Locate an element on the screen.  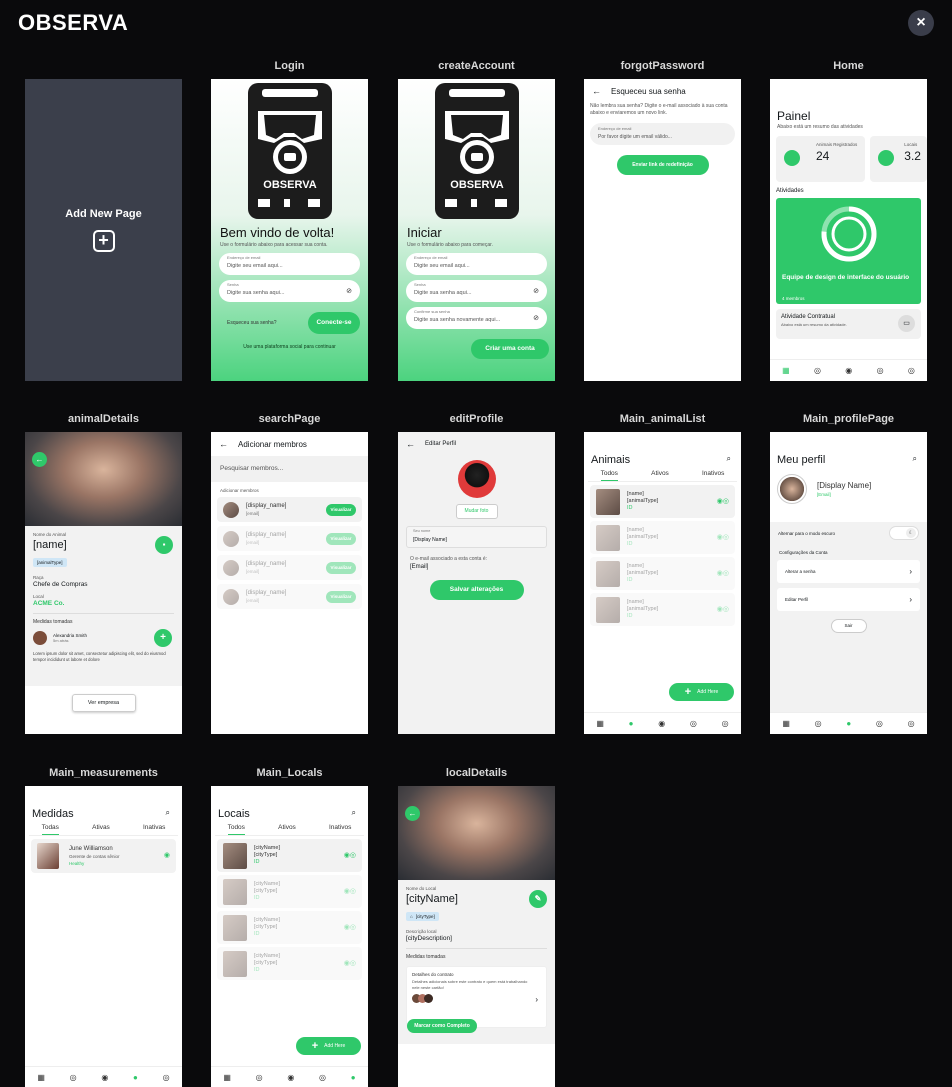
close-button: × is located at coordinates (921, 23).